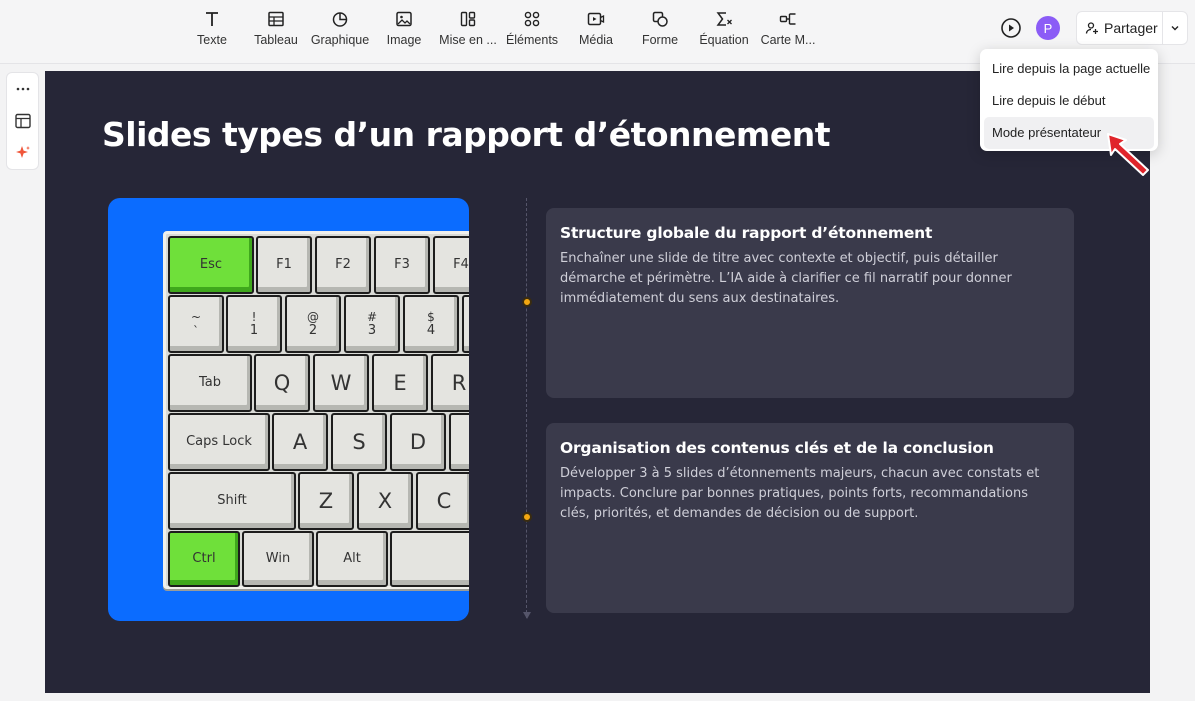 This screenshot has height=701, width=1195. Describe the element at coordinates (1048, 28) in the screenshot. I see `avatar: P` at that location.